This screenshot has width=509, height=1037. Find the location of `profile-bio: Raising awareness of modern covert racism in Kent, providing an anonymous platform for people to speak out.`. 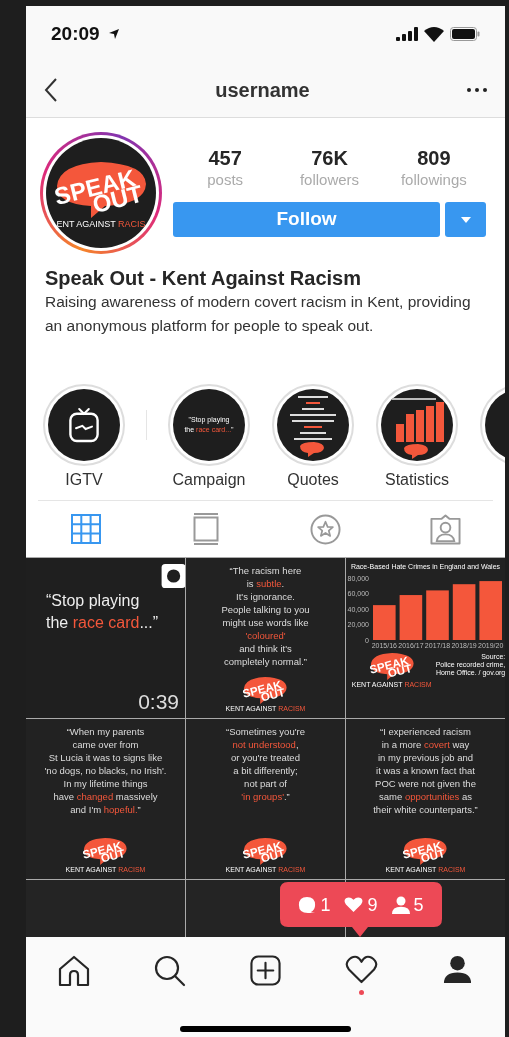

profile-bio: Raising awareness of modern covert racism in Kent, providing an anonymous platform for people to speak out. is located at coordinates (258, 314).